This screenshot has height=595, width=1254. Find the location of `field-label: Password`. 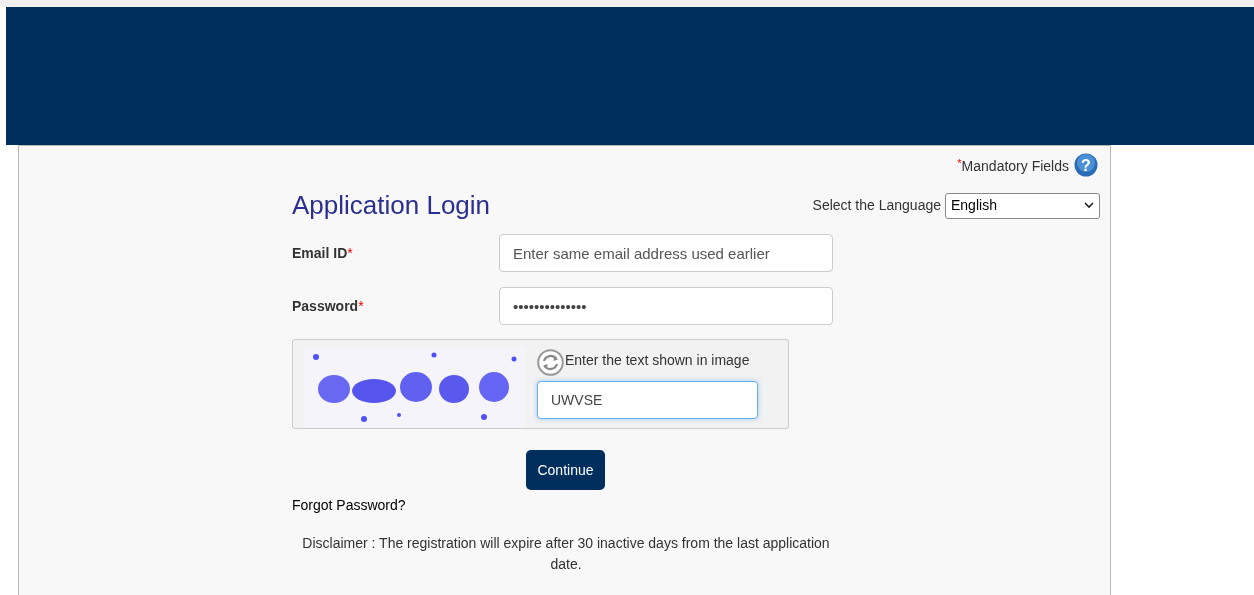

field-label: Password is located at coordinates (325, 306).